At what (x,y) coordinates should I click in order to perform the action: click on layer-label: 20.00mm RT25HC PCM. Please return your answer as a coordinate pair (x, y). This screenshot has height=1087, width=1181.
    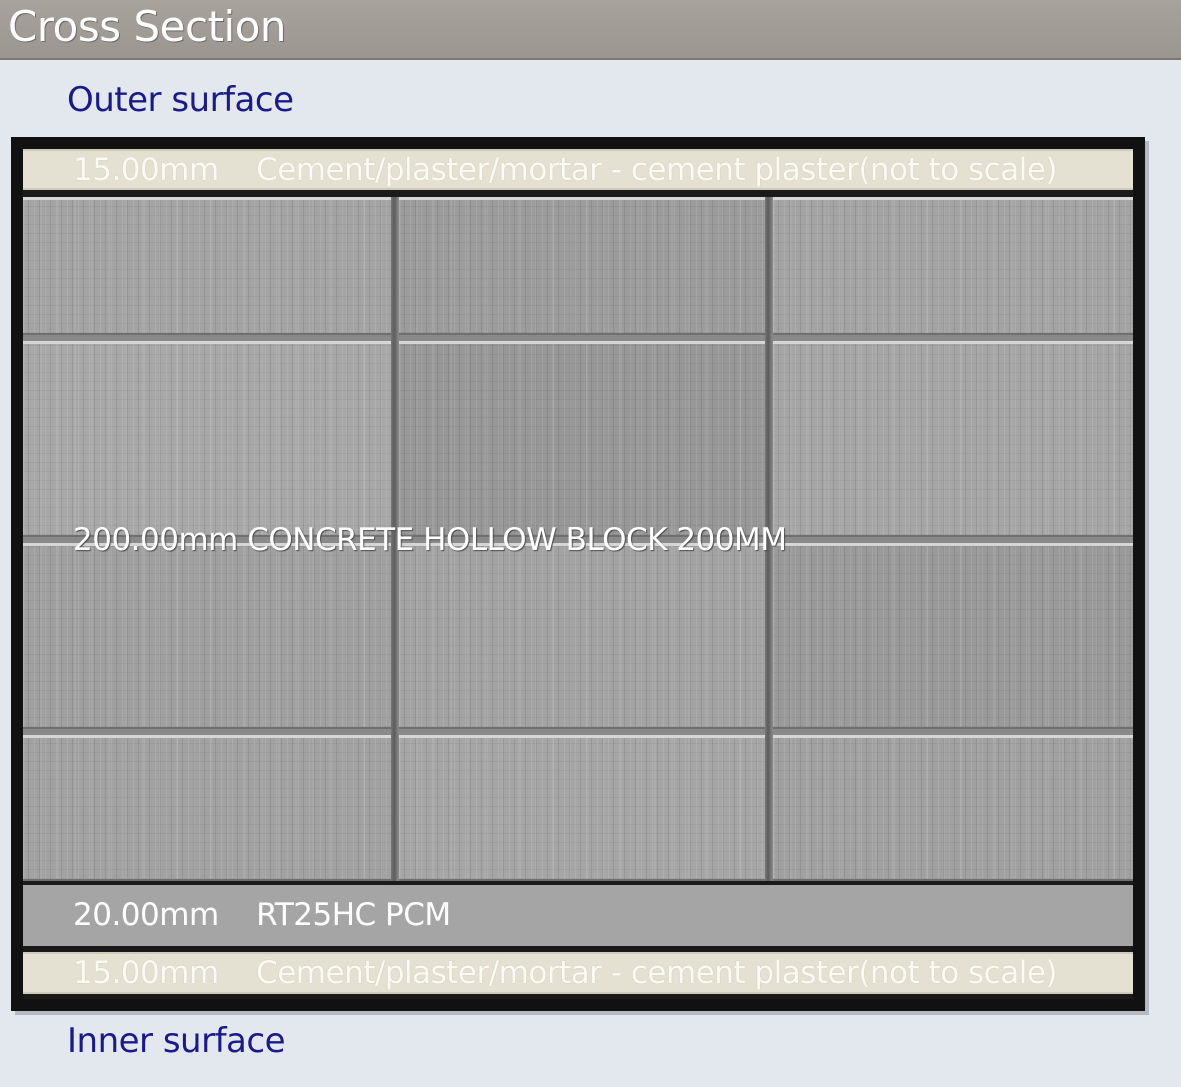
    Looking at the image, I should click on (262, 915).